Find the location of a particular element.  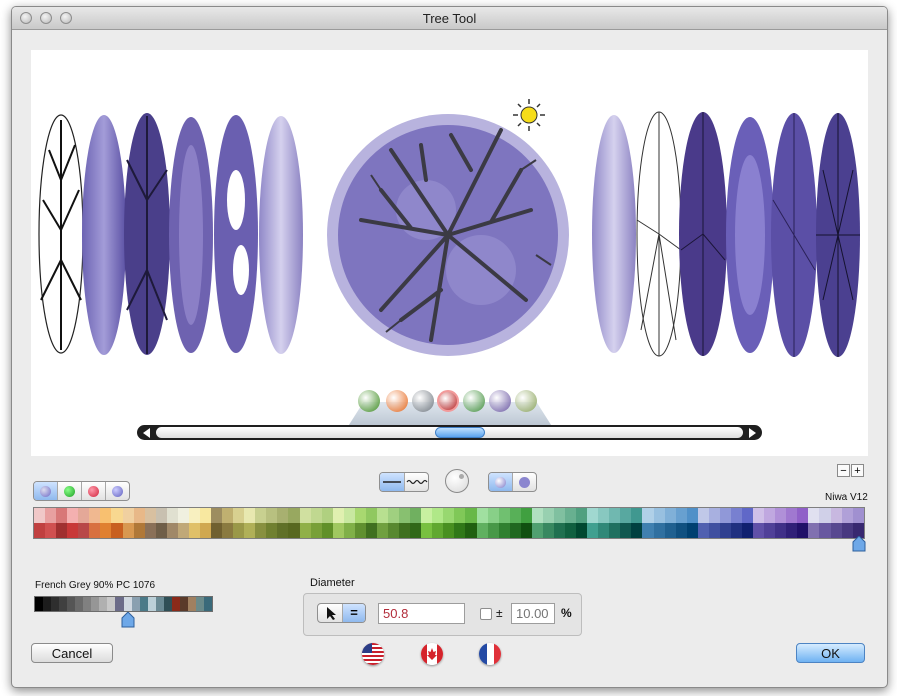

tree-layered-purple-icon is located at coordinates (750, 235).